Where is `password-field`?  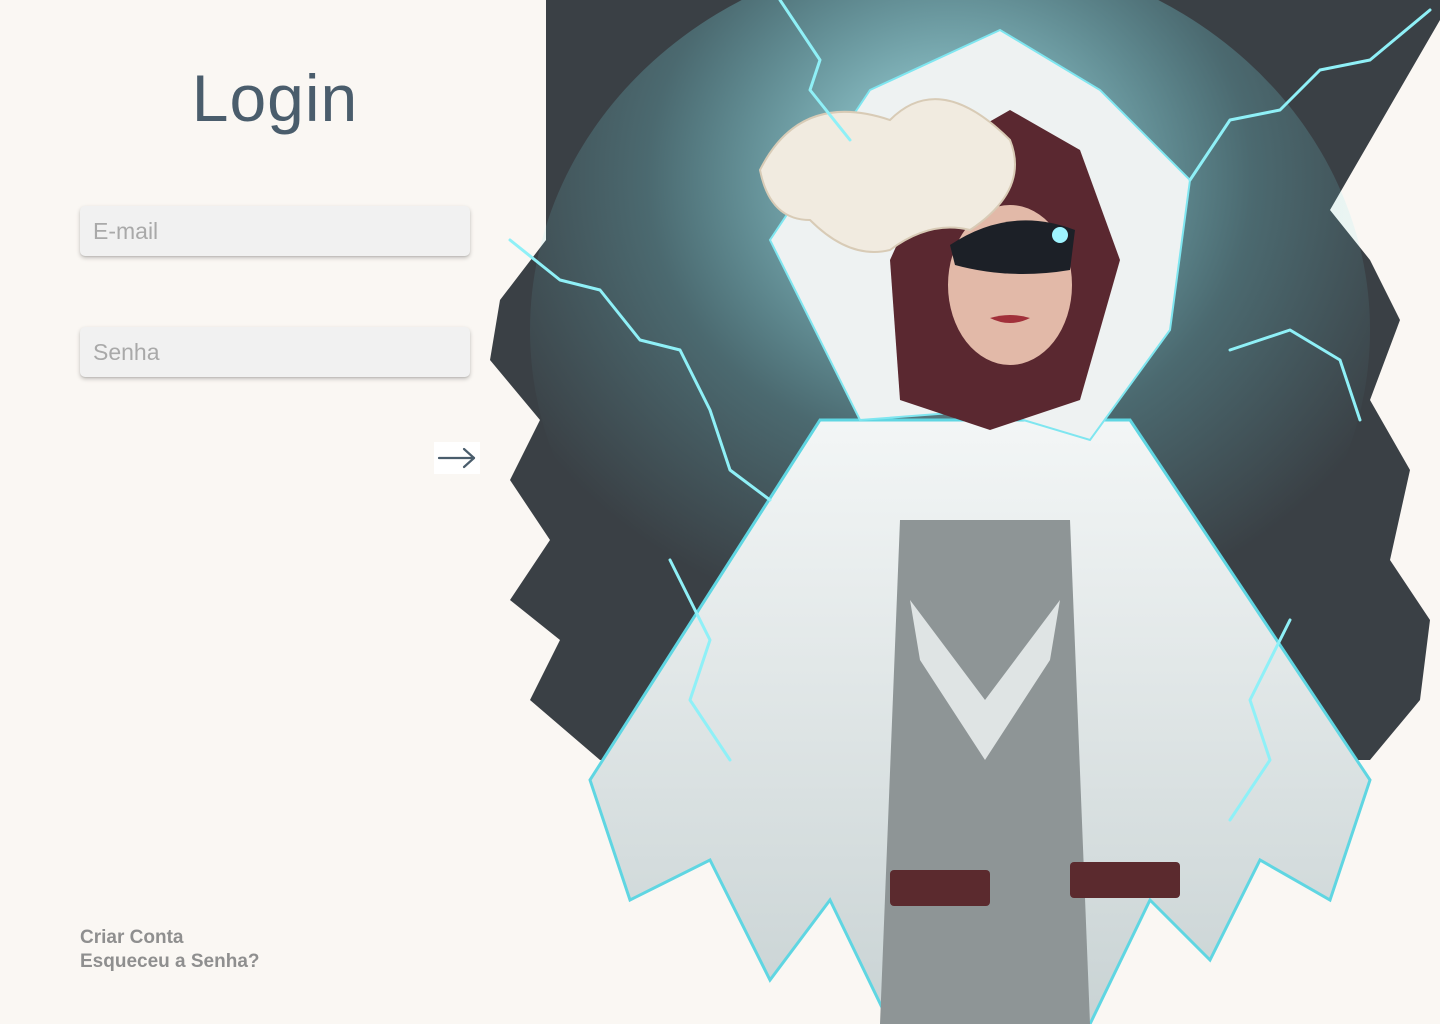 password-field is located at coordinates (275, 352).